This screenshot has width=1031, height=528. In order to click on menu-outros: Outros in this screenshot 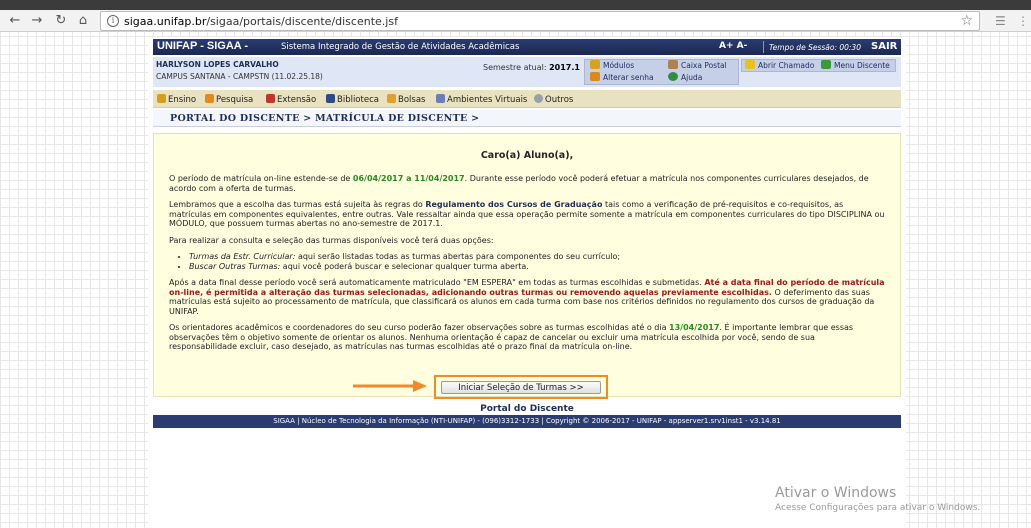, I will do `click(553, 99)`.